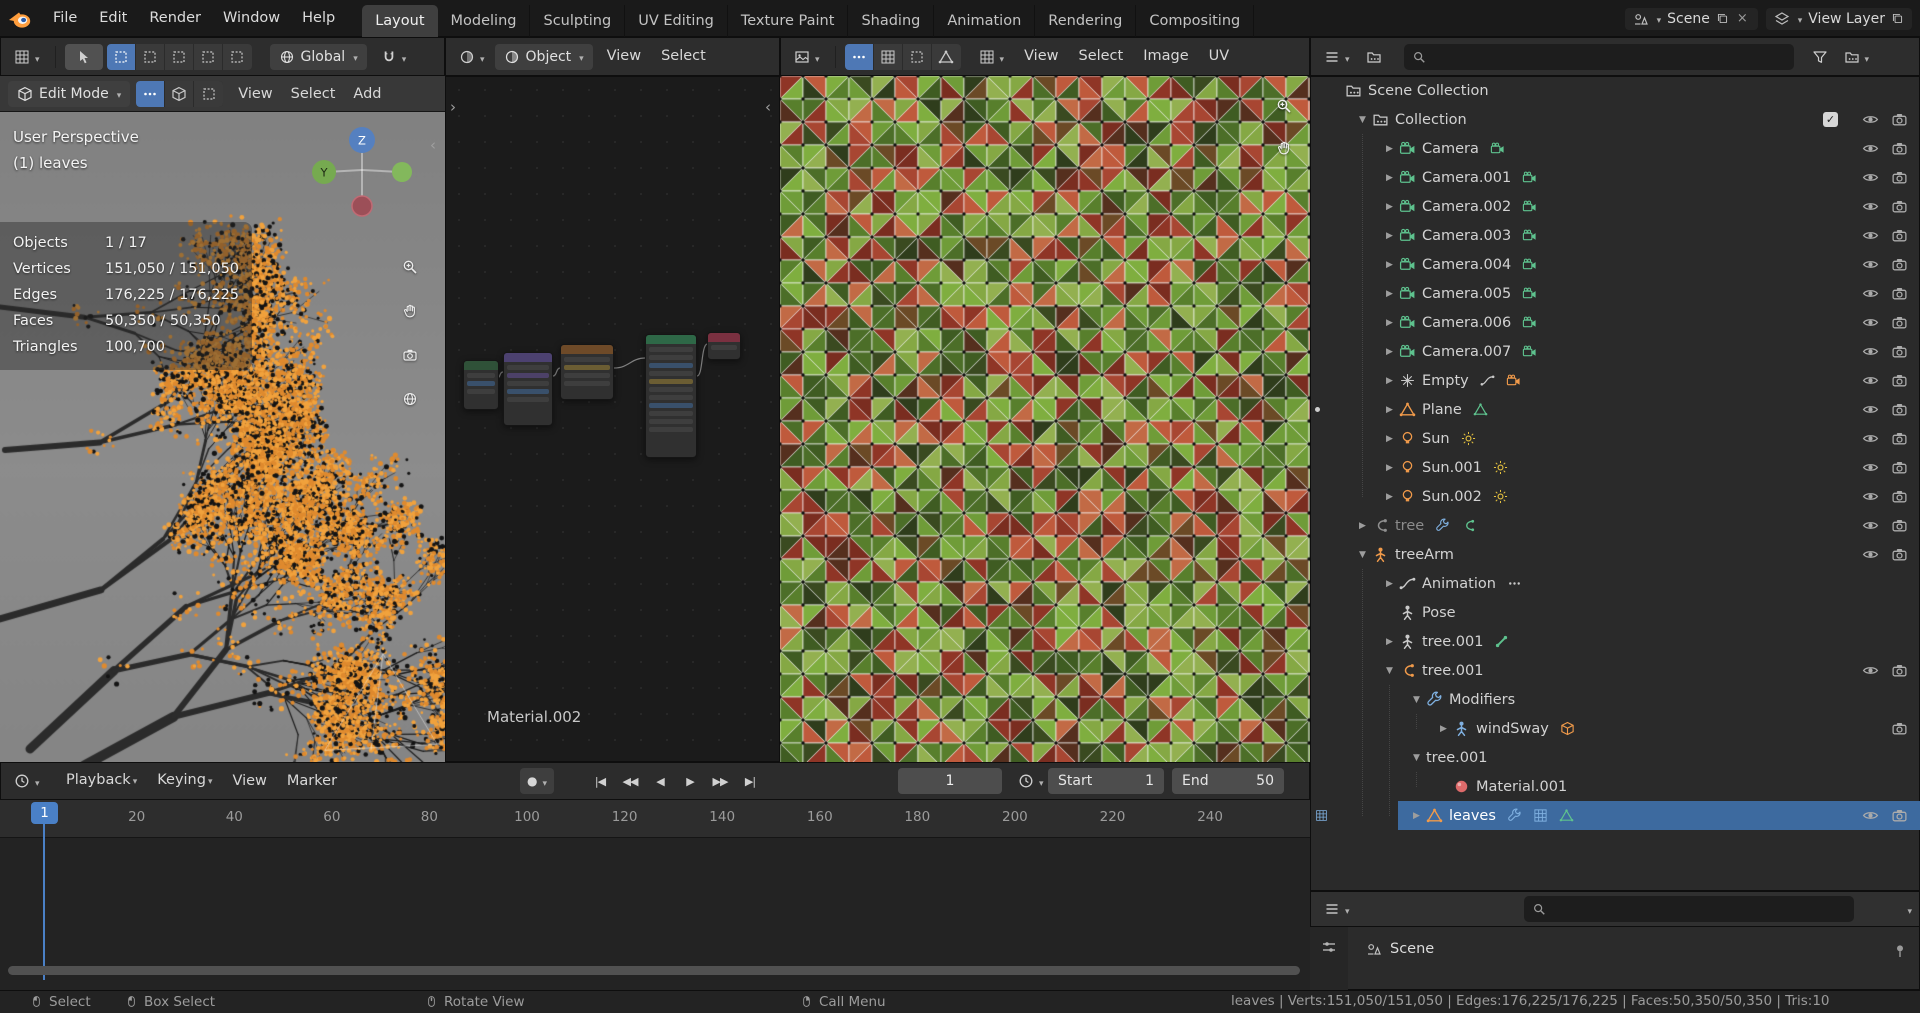 The width and height of the screenshot is (1920, 1013). I want to click on shader-editor: Material.002 › ‹, so click(612, 419).